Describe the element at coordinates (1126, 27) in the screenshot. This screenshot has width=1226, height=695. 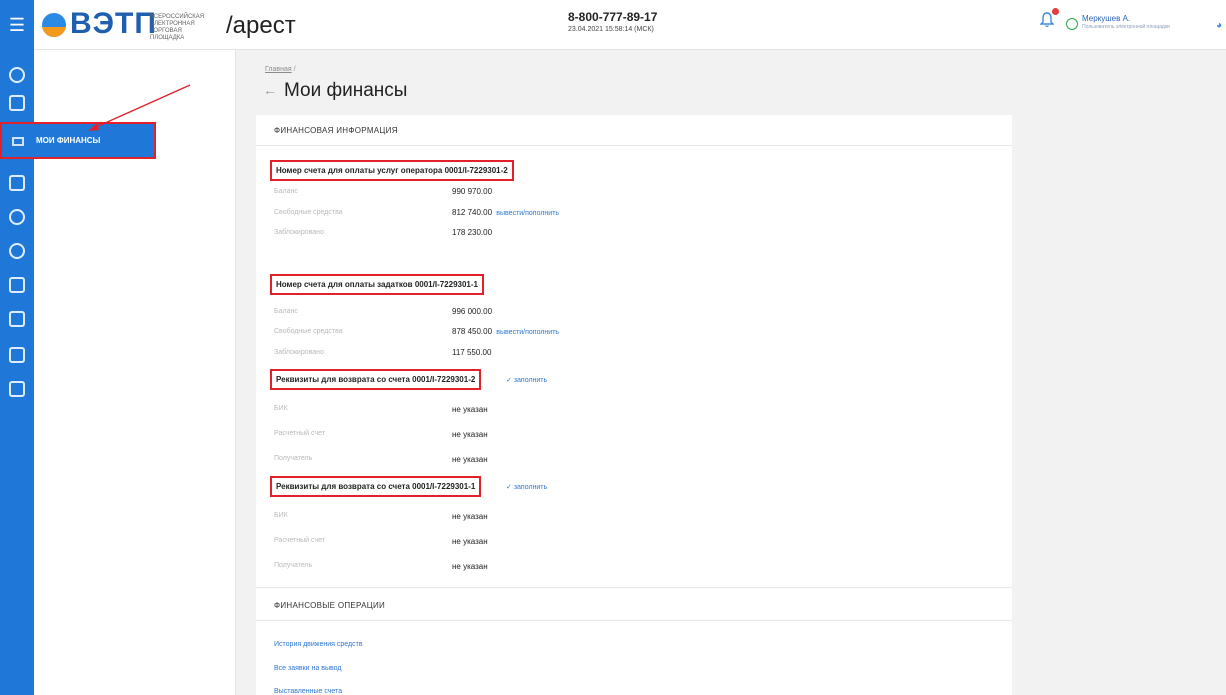
I see `user-role: Пользователь электронной площадки` at that location.